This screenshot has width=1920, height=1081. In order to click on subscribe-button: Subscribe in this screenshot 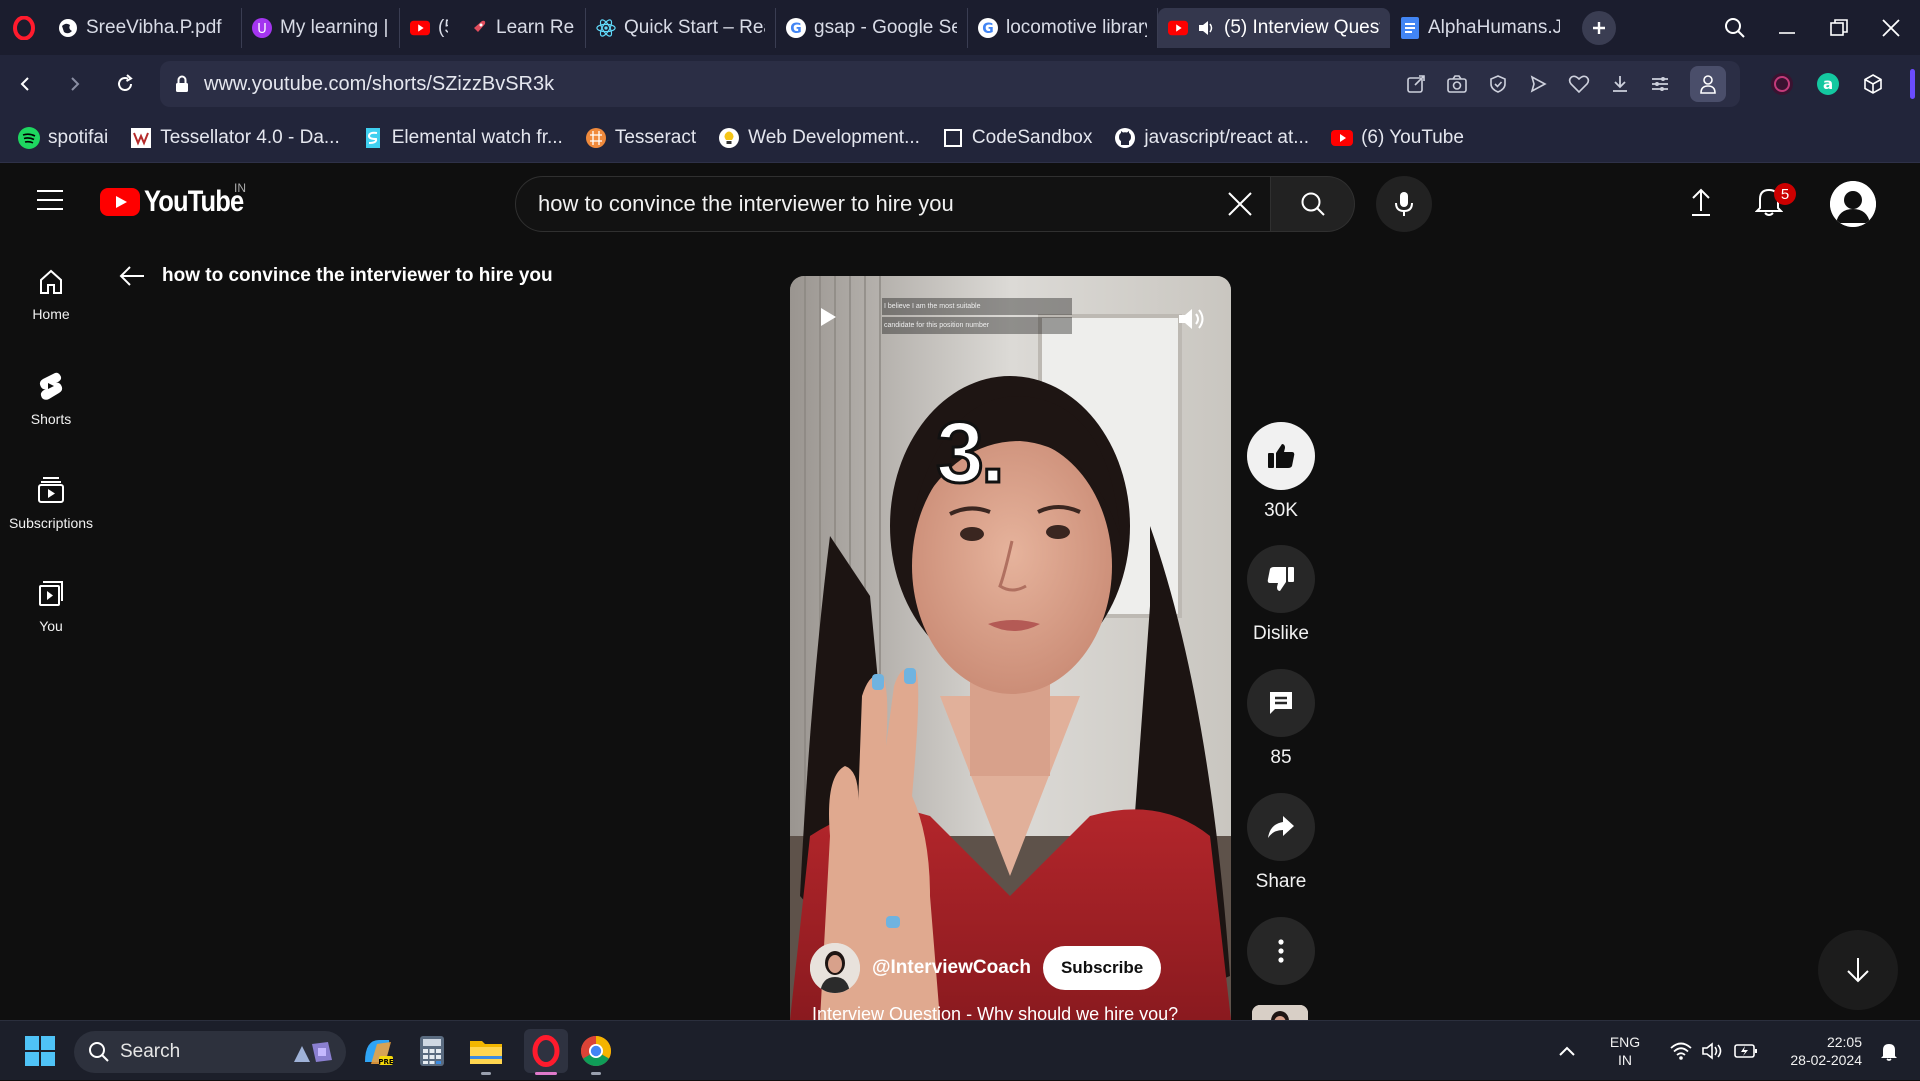, I will do `click(1102, 968)`.